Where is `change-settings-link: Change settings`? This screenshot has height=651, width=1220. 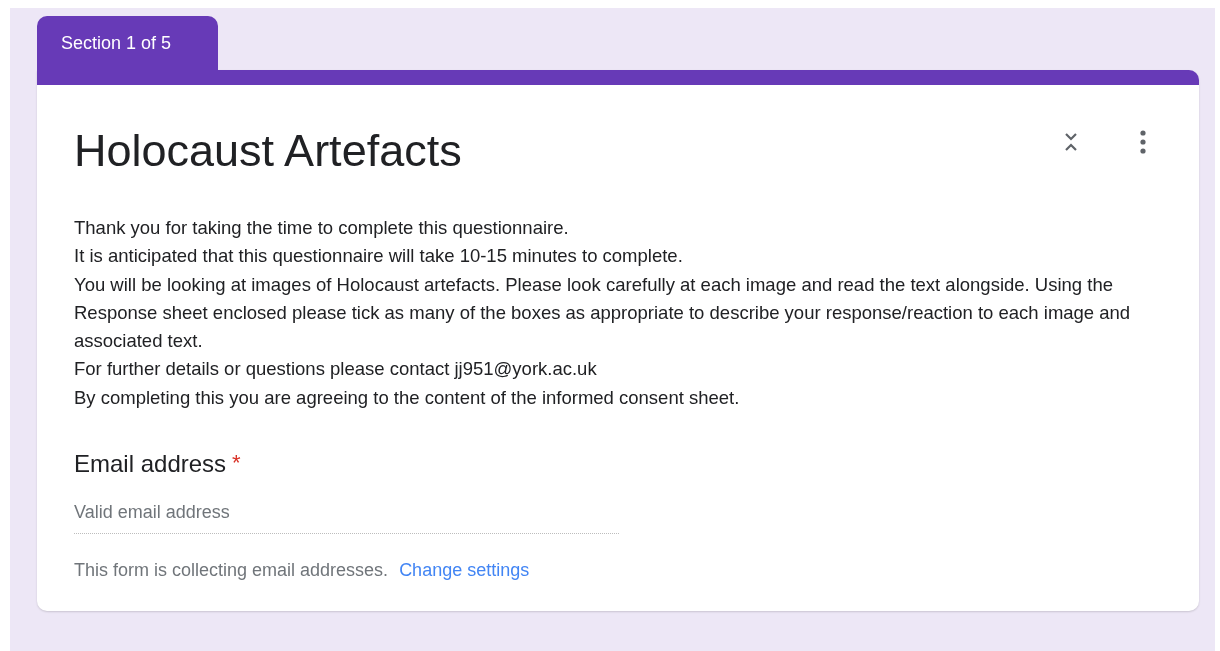 change-settings-link: Change settings is located at coordinates (464, 571).